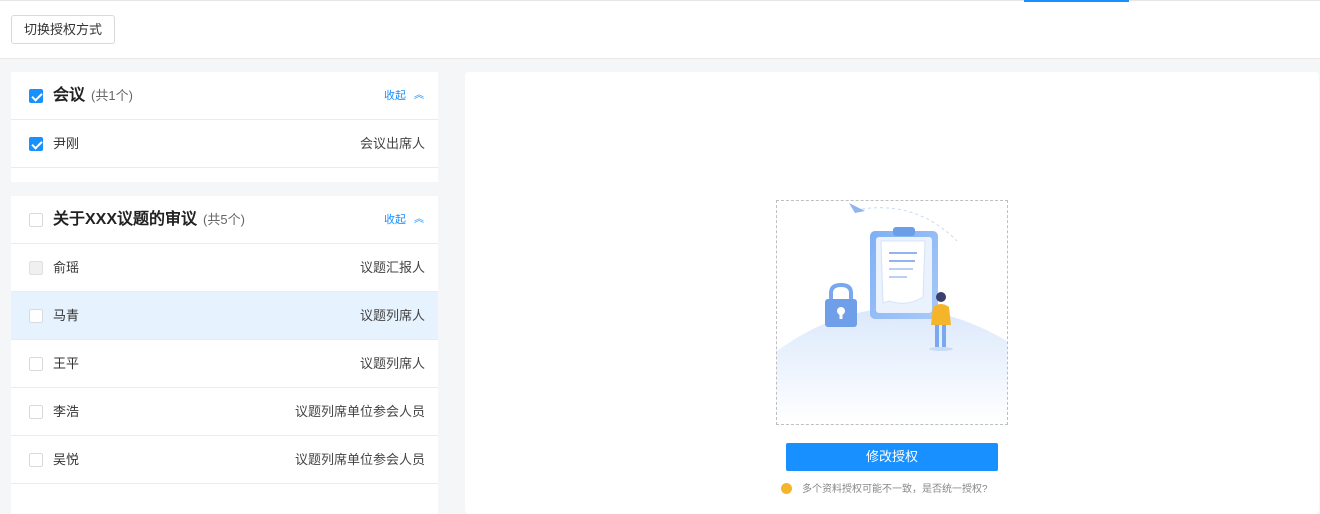 The height and width of the screenshot is (514, 1320). I want to click on list-item: 李浩 议题列席单位参会人员, so click(224, 412).